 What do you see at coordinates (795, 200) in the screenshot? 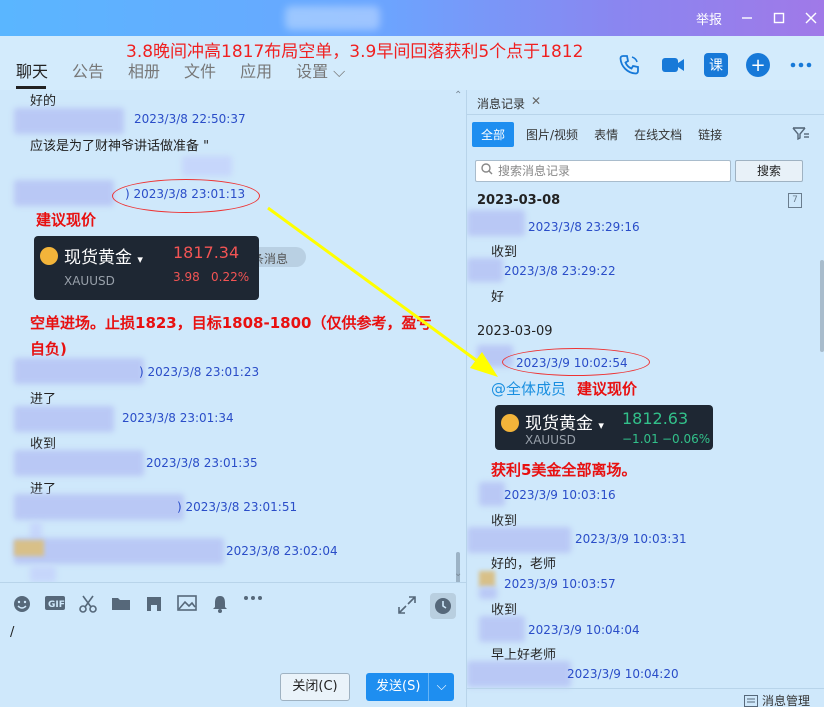
I see `calendar-icon: 7` at bounding box center [795, 200].